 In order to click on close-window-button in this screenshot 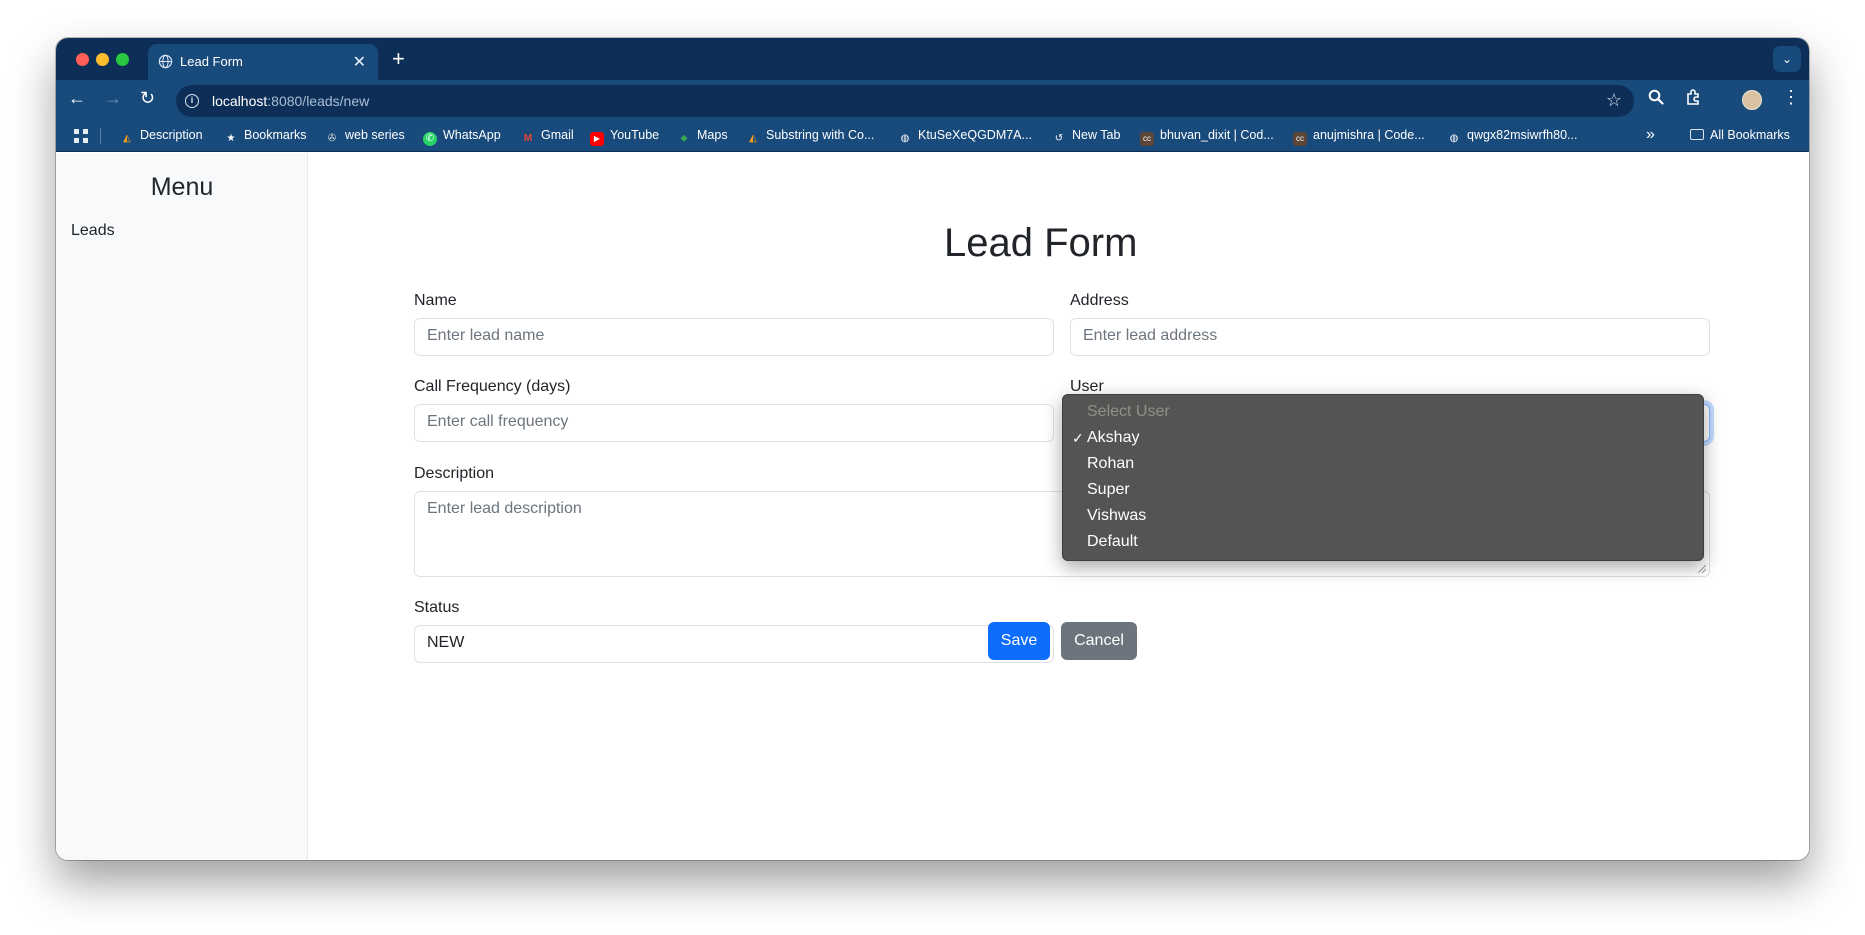, I will do `click(82, 59)`.